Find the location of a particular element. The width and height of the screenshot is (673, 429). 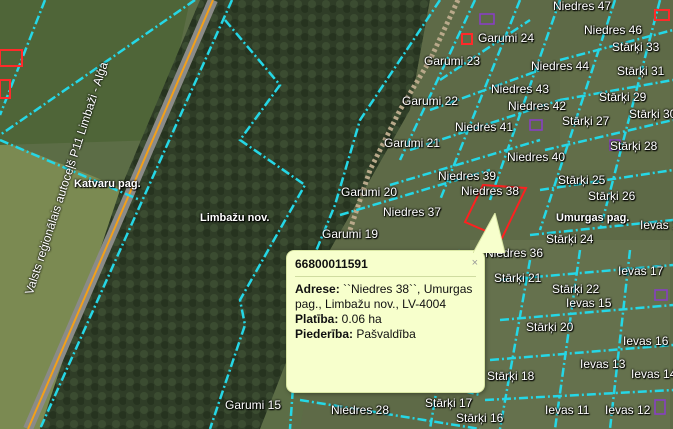

address-label: Adrese: is located at coordinates (317, 289).